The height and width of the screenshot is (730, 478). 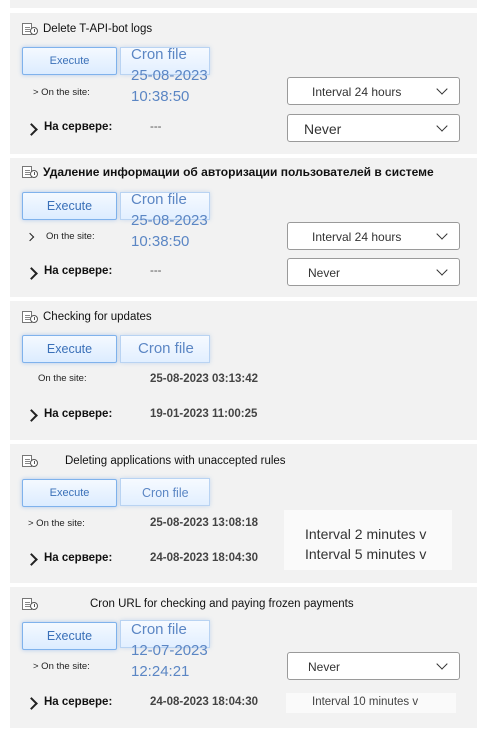 What do you see at coordinates (98, 29) in the screenshot?
I see `task-title-text: Delete T-API-bot logs` at bounding box center [98, 29].